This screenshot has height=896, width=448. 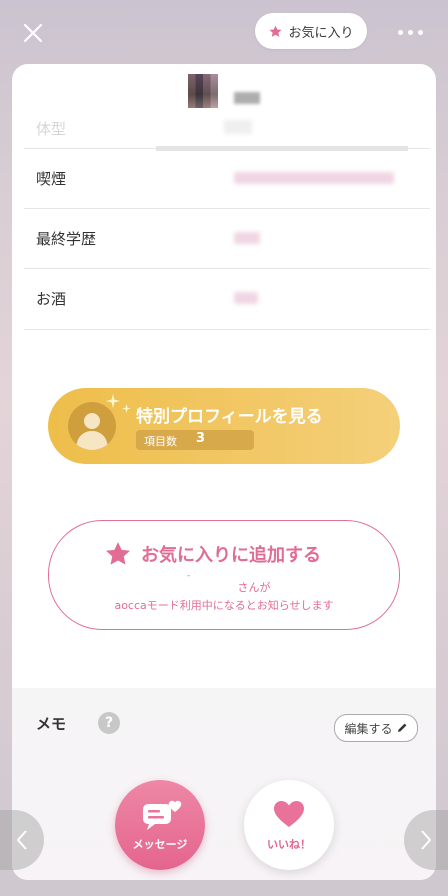 What do you see at coordinates (201, 438) in the screenshot?
I see `item-count-value: 3` at bounding box center [201, 438].